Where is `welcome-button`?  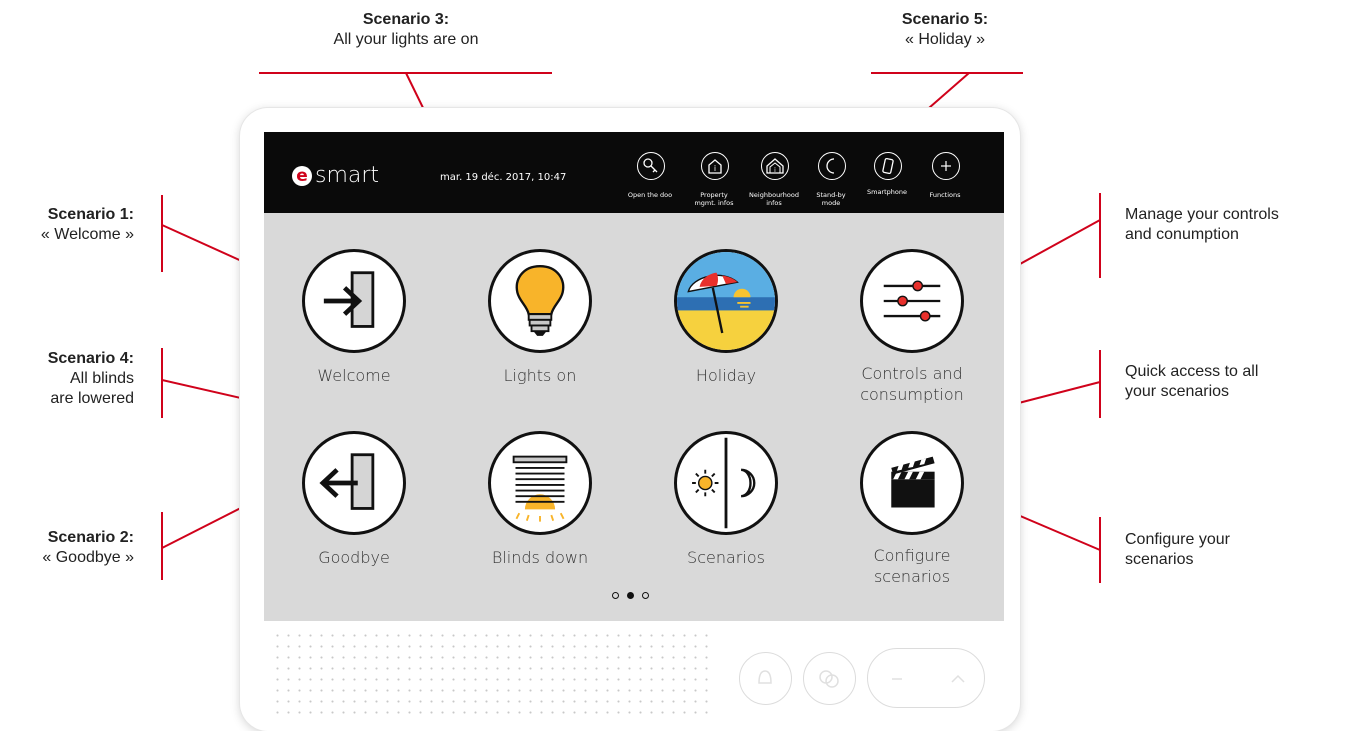 welcome-button is located at coordinates (354, 301).